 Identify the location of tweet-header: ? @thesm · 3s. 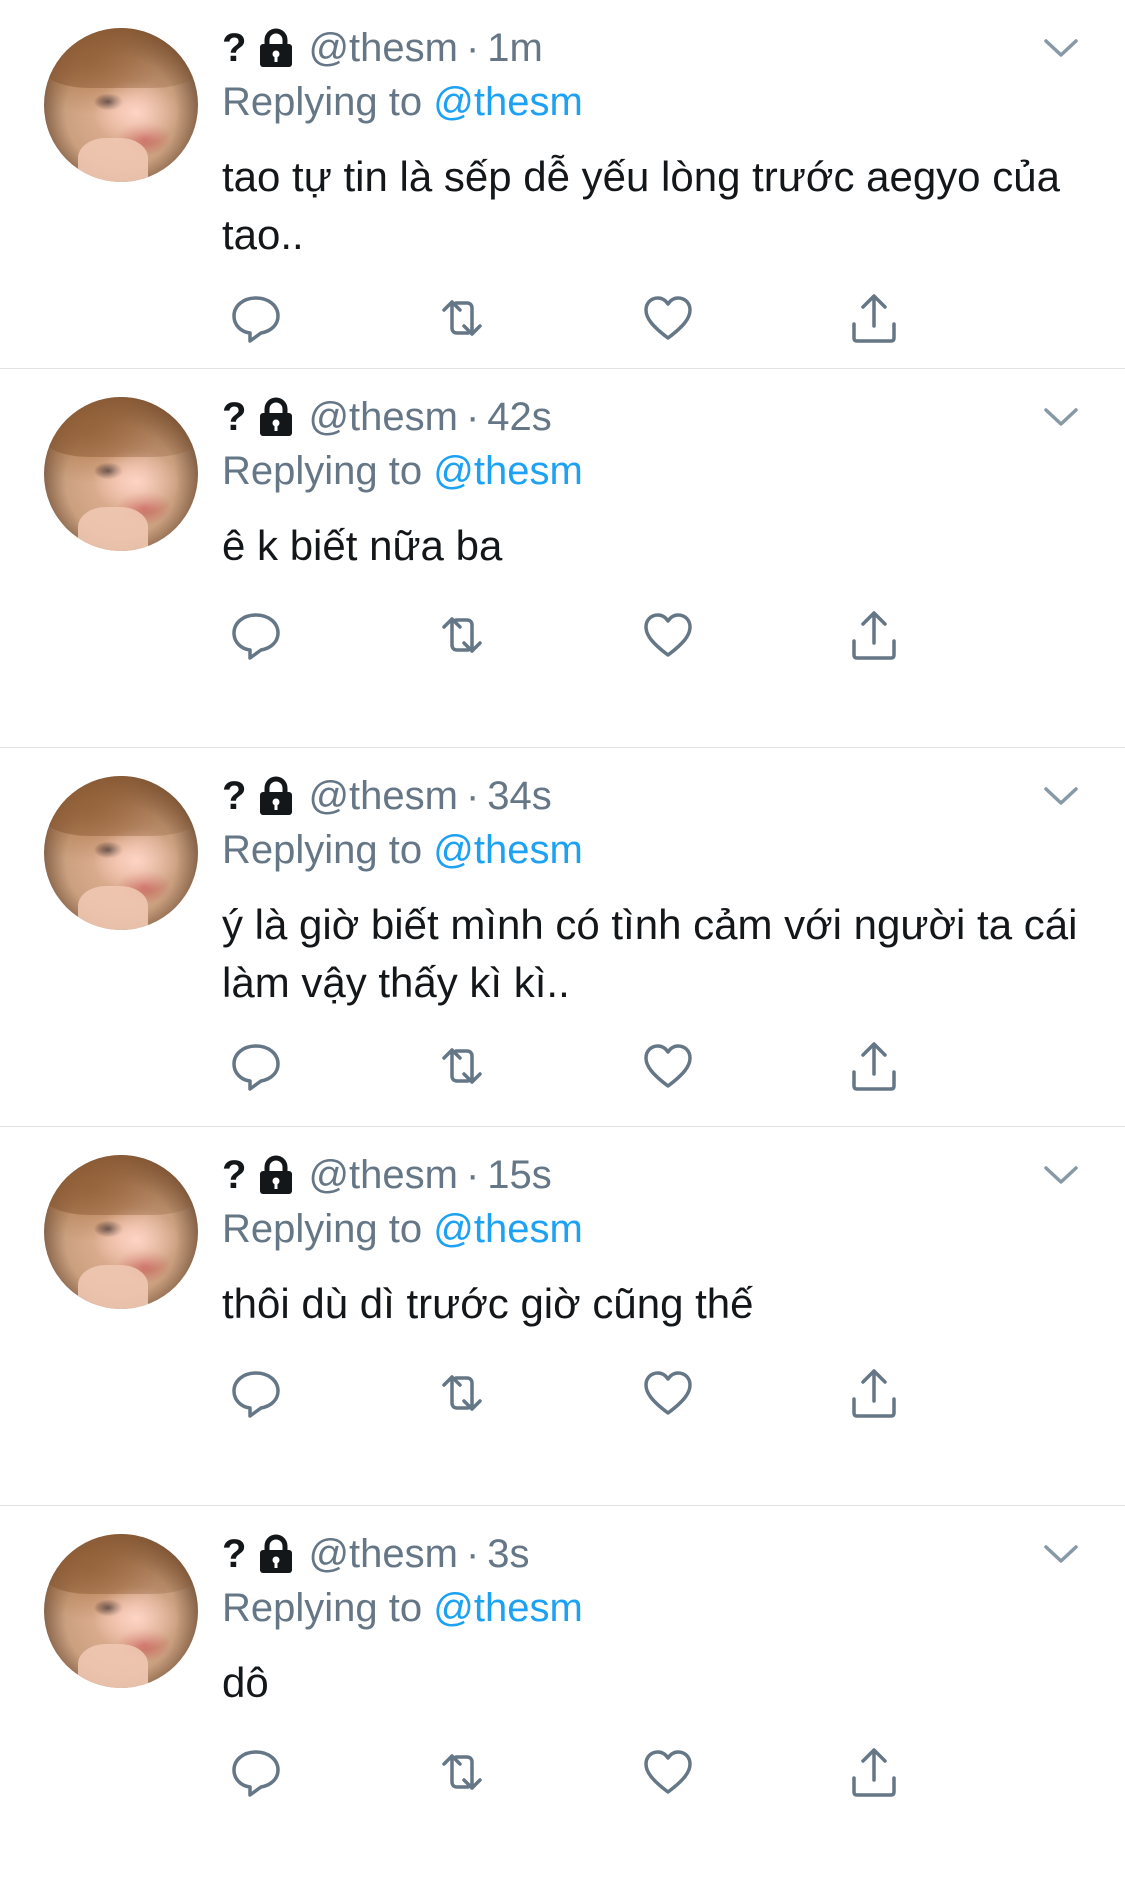
(376, 1554).